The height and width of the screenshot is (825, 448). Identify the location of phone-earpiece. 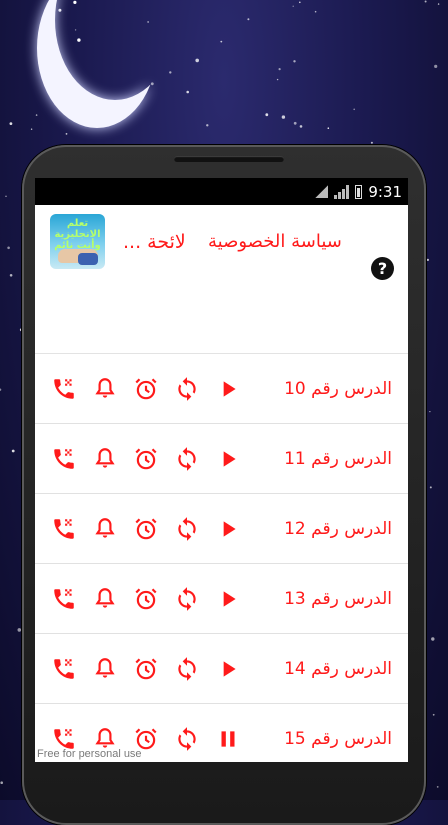
(229, 159).